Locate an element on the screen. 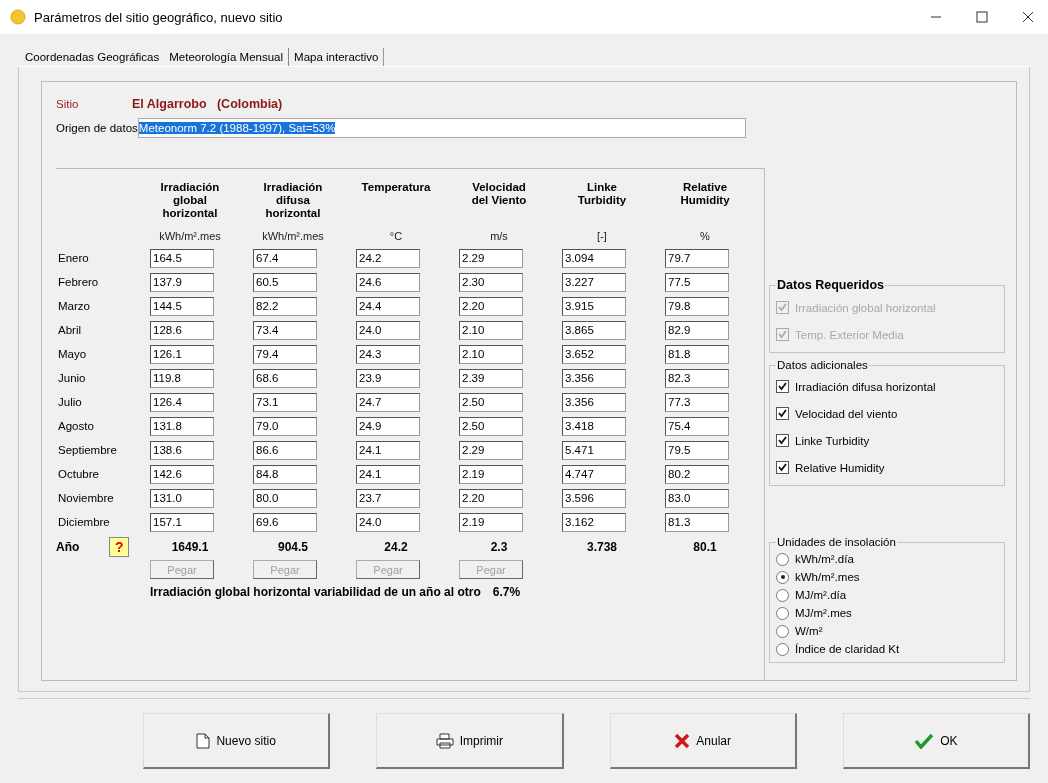 This screenshot has height=783, width=1048. value-field: 80.2 is located at coordinates (697, 474).